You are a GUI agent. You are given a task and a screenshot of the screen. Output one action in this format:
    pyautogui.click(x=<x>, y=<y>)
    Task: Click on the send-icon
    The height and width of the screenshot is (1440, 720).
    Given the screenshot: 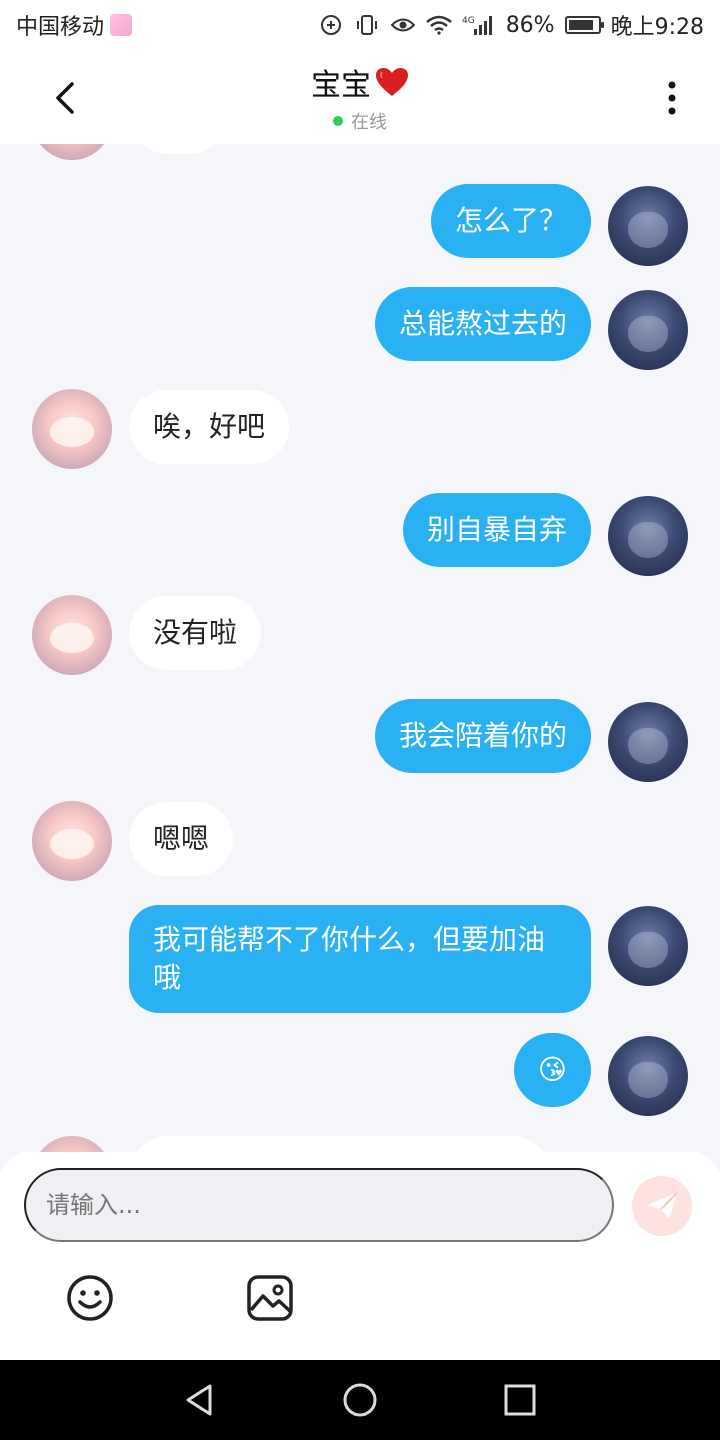 What is the action you would take?
    pyautogui.click(x=662, y=1205)
    